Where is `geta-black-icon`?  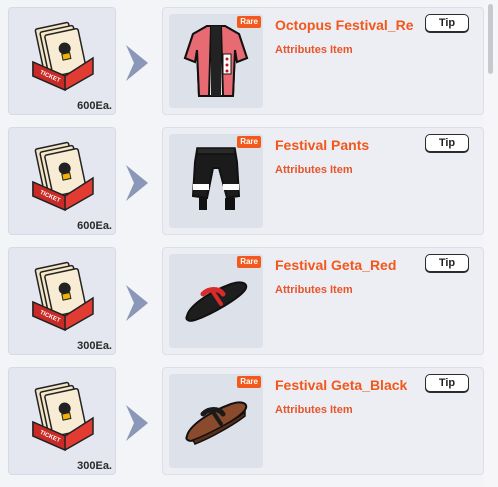
geta-black-icon is located at coordinates (216, 423).